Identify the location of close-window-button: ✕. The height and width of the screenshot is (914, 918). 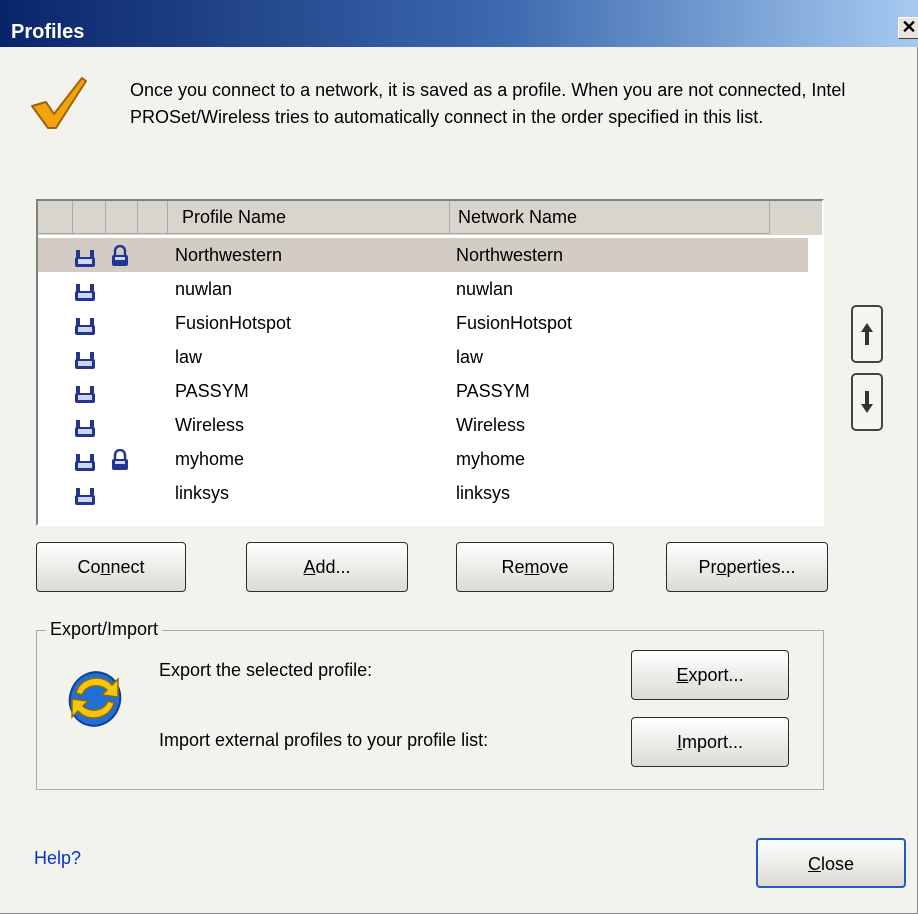
(908, 28).